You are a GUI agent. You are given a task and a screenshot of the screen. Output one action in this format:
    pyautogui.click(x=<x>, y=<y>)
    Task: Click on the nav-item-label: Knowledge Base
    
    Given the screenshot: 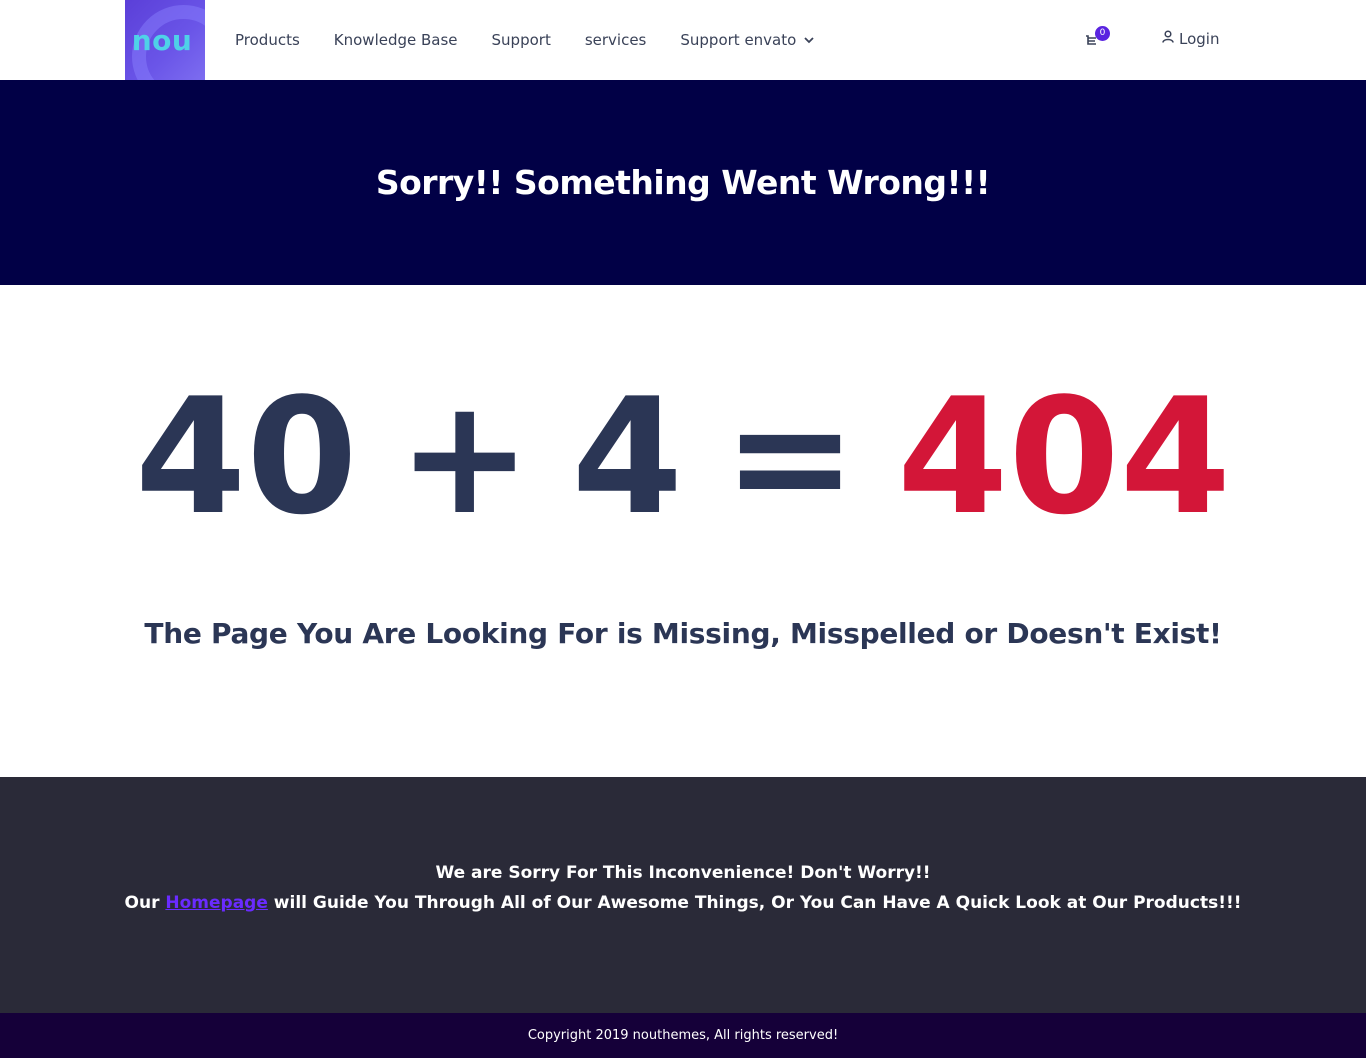 What is the action you would take?
    pyautogui.click(x=395, y=40)
    